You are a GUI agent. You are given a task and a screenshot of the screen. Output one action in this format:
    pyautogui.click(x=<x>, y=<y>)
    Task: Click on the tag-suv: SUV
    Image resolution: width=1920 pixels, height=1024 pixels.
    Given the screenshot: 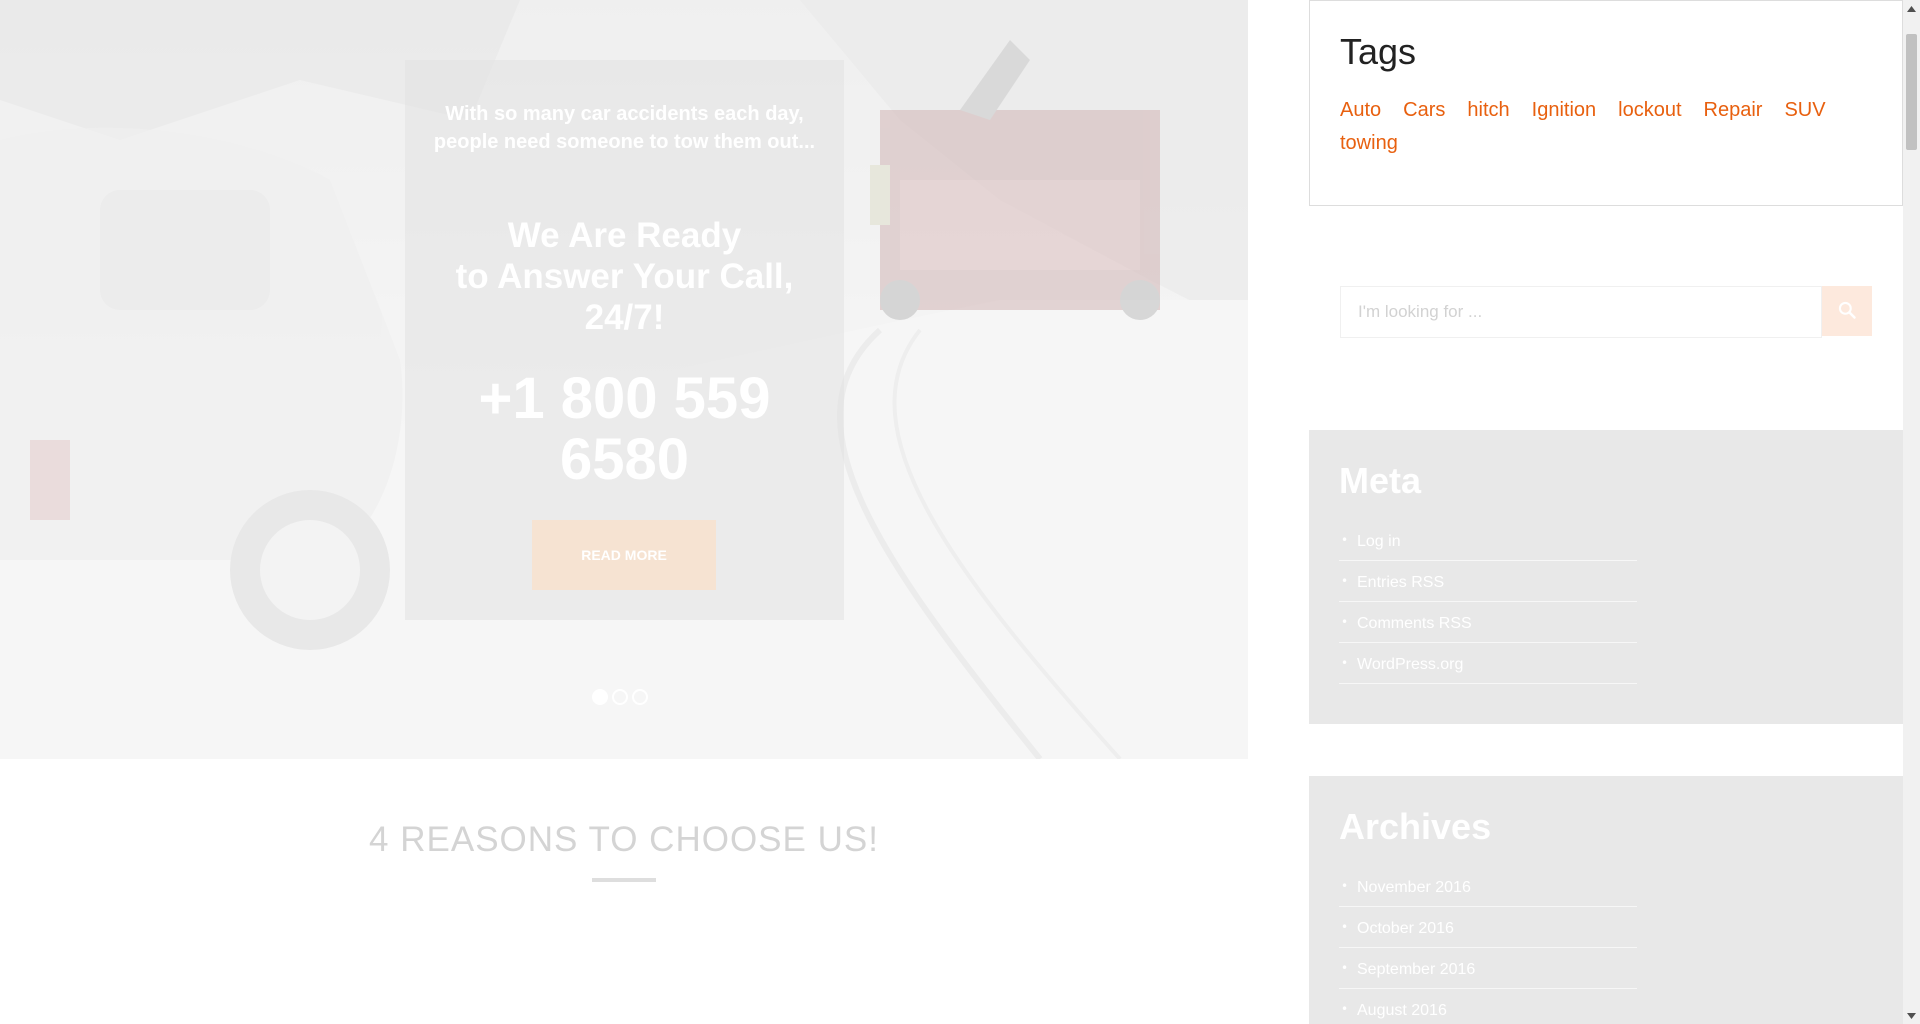 What is the action you would take?
    pyautogui.click(x=1804, y=110)
    